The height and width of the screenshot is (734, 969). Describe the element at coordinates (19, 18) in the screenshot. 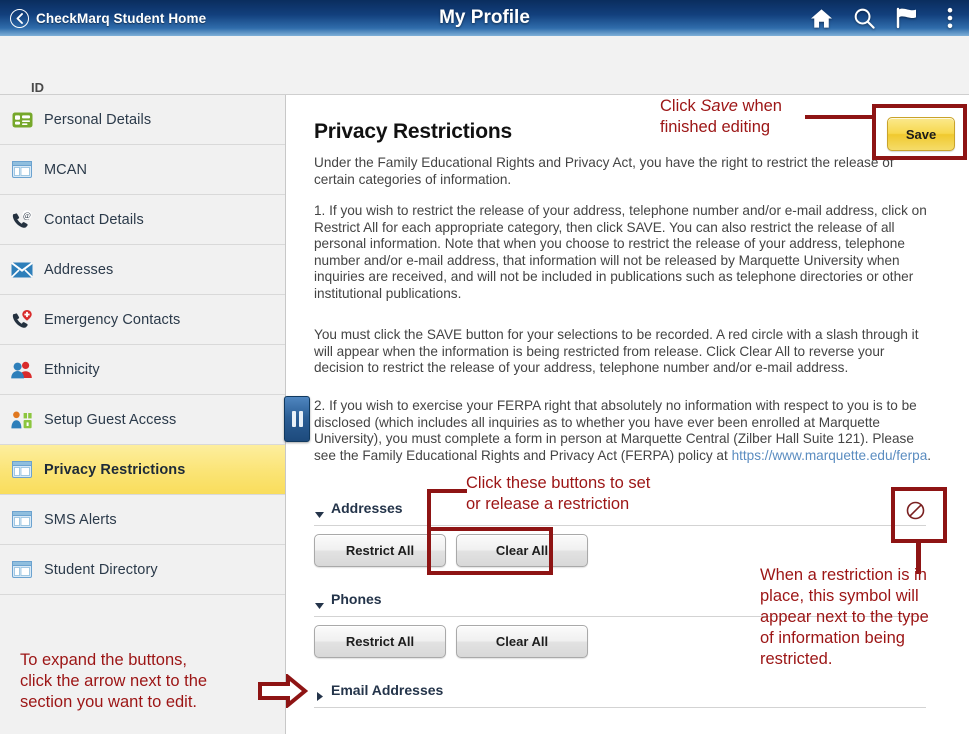

I see `back-arrow-icon` at that location.